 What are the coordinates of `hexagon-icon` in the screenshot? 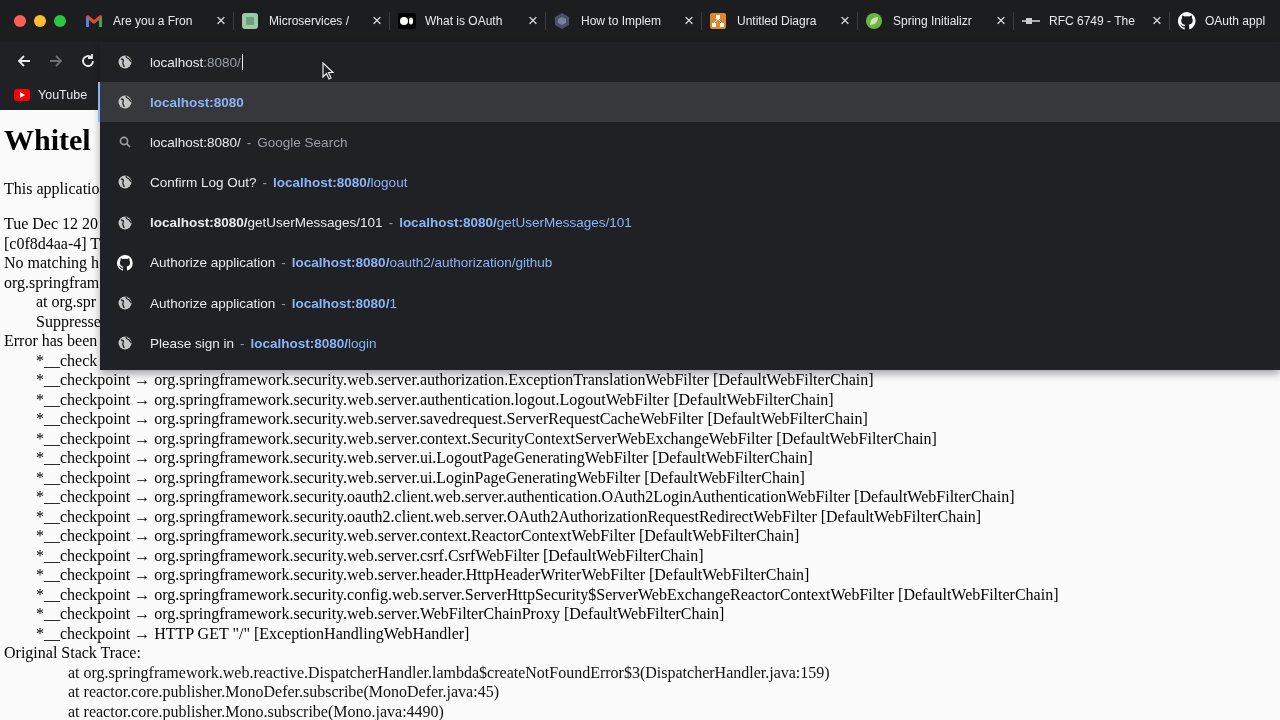 It's located at (562, 21).